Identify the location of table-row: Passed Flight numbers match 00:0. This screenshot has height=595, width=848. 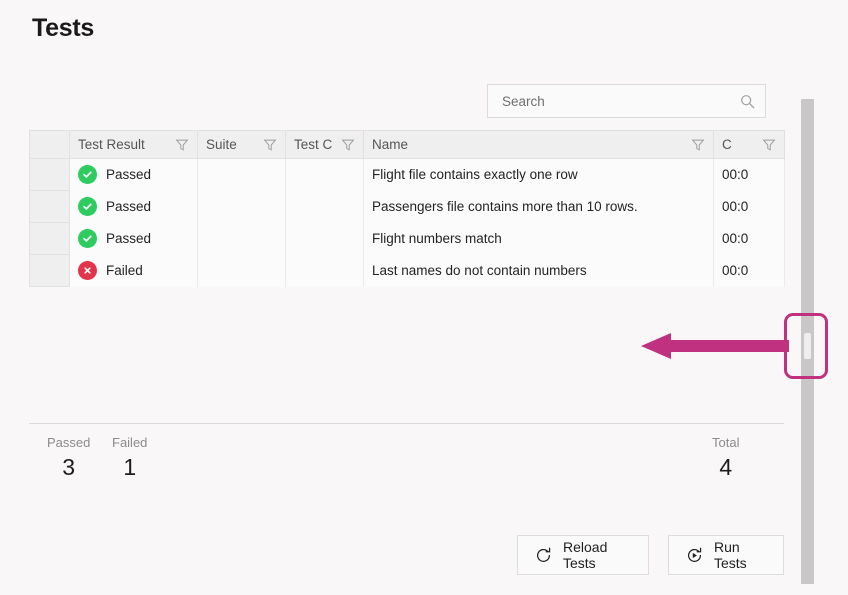
(407, 238).